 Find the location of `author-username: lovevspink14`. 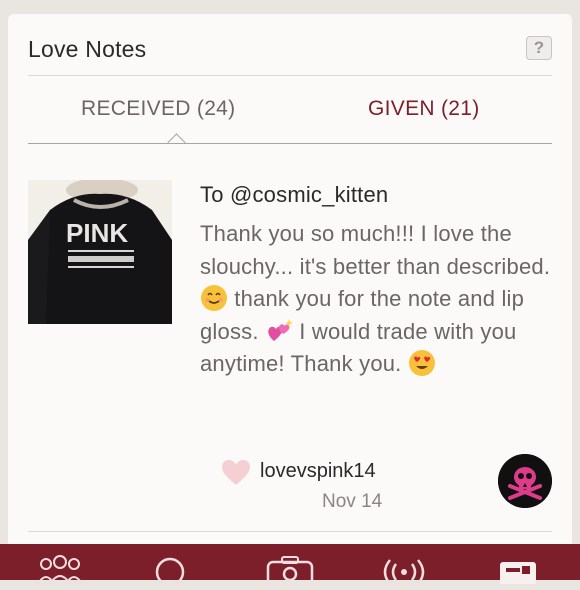

author-username: lovevspink14 is located at coordinates (318, 471).